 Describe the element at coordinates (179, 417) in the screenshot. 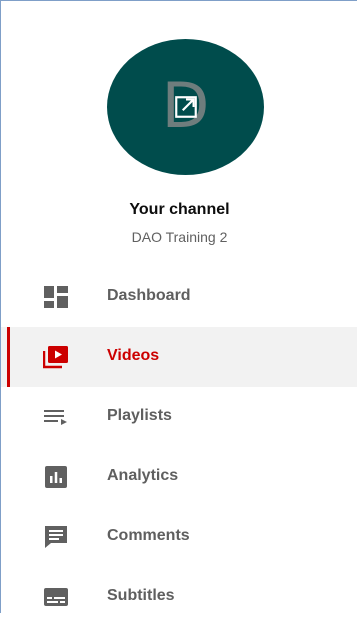

I see `sidebar-item-playlists: Playlists` at that location.